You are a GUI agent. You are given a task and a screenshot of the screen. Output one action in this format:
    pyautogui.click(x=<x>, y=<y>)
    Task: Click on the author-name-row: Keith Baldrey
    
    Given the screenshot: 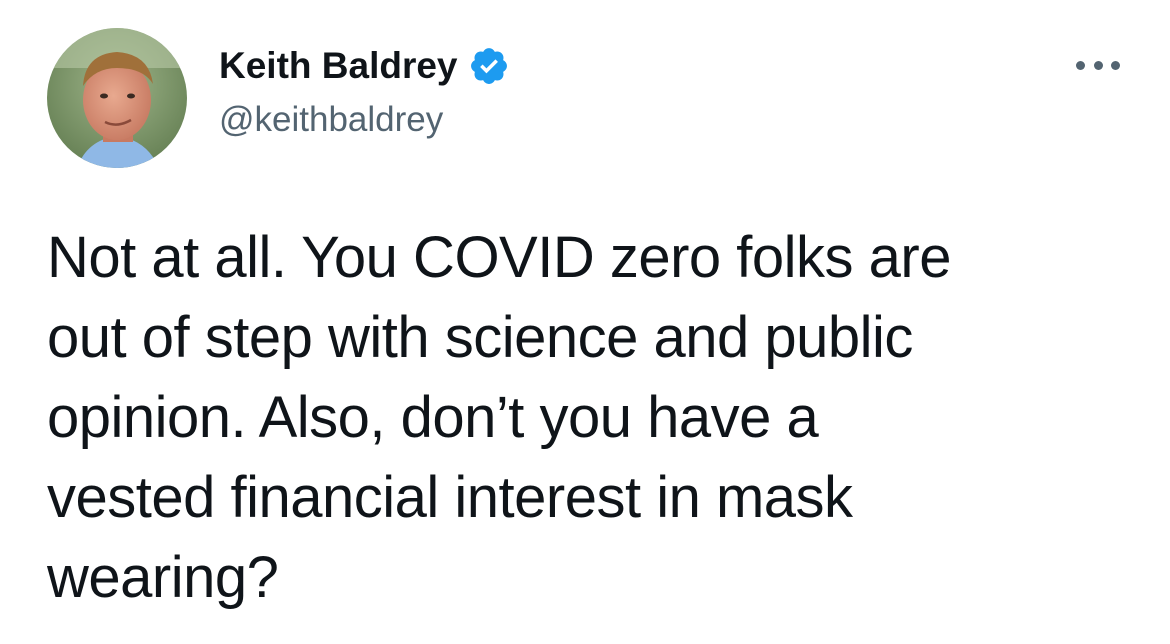 What is the action you would take?
    pyautogui.click(x=364, y=66)
    